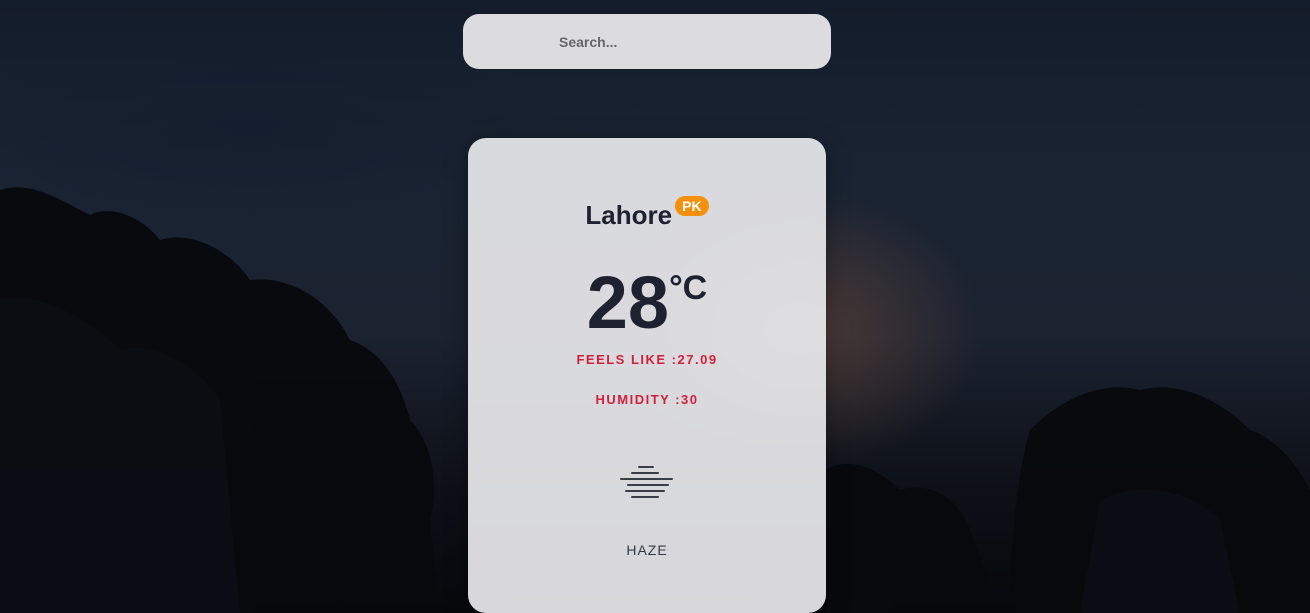 The image size is (1310, 613). What do you see at coordinates (684, 41) in the screenshot?
I see `search-input` at bounding box center [684, 41].